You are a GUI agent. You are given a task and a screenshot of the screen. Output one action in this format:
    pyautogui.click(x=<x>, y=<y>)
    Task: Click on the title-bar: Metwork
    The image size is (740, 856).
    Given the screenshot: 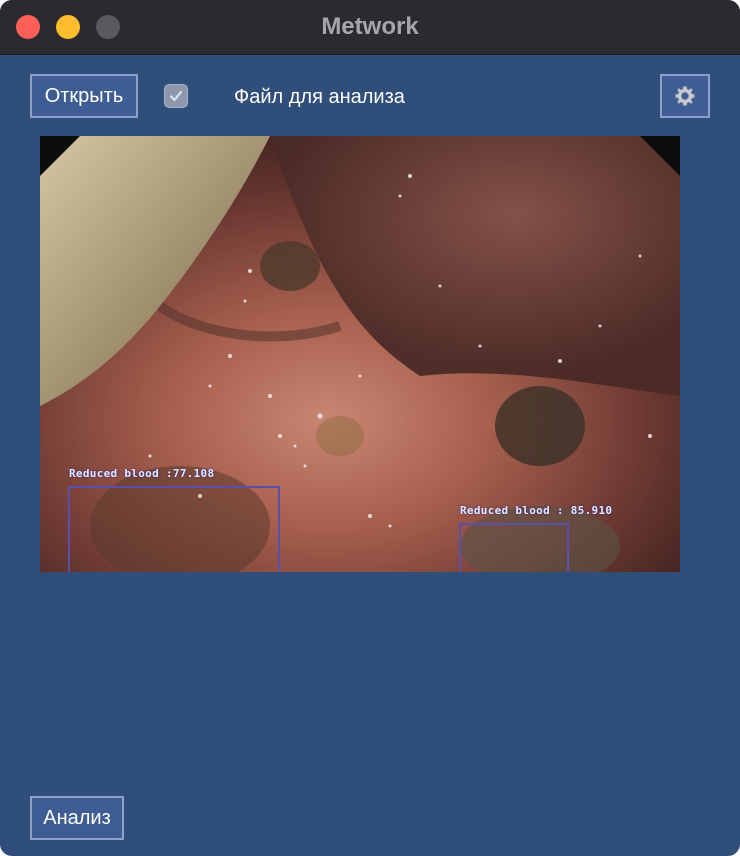 What is the action you would take?
    pyautogui.click(x=370, y=27)
    